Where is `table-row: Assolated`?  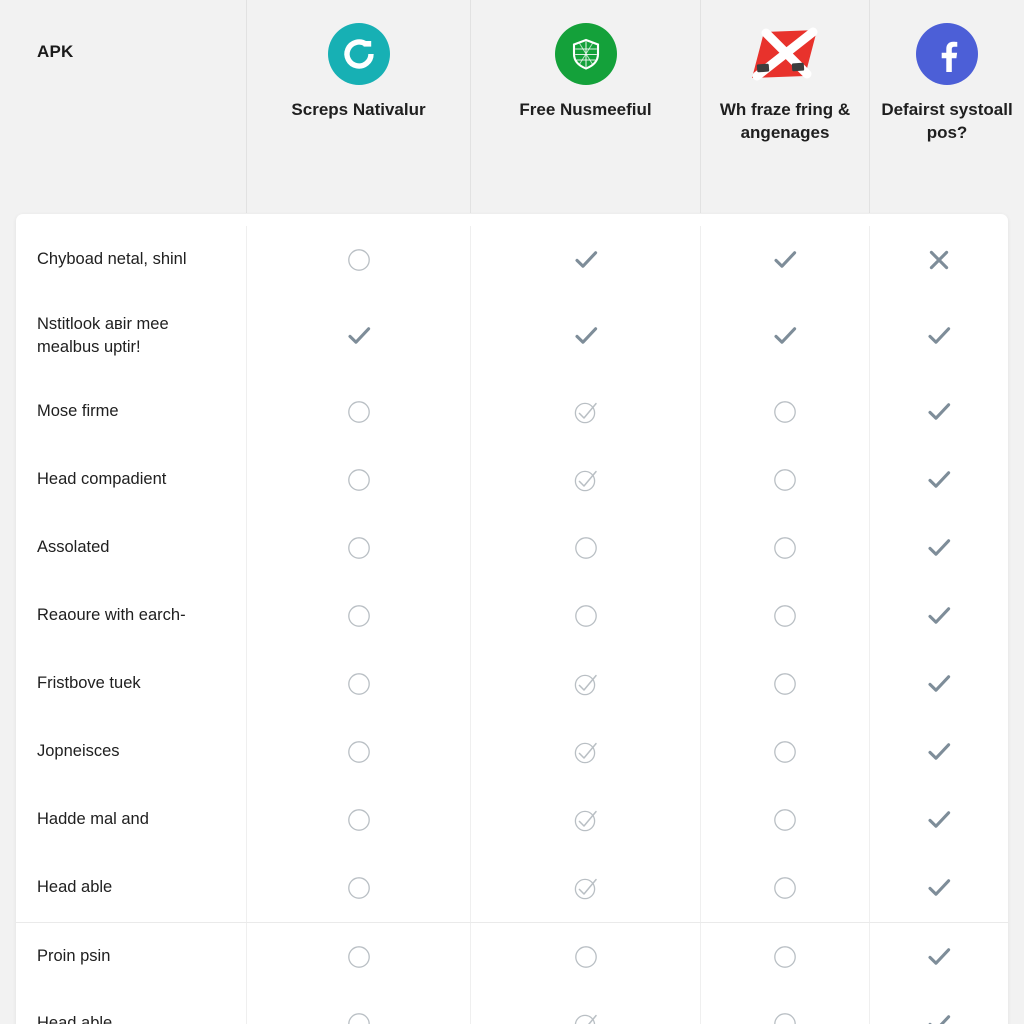 table-row: Assolated is located at coordinates (512, 548).